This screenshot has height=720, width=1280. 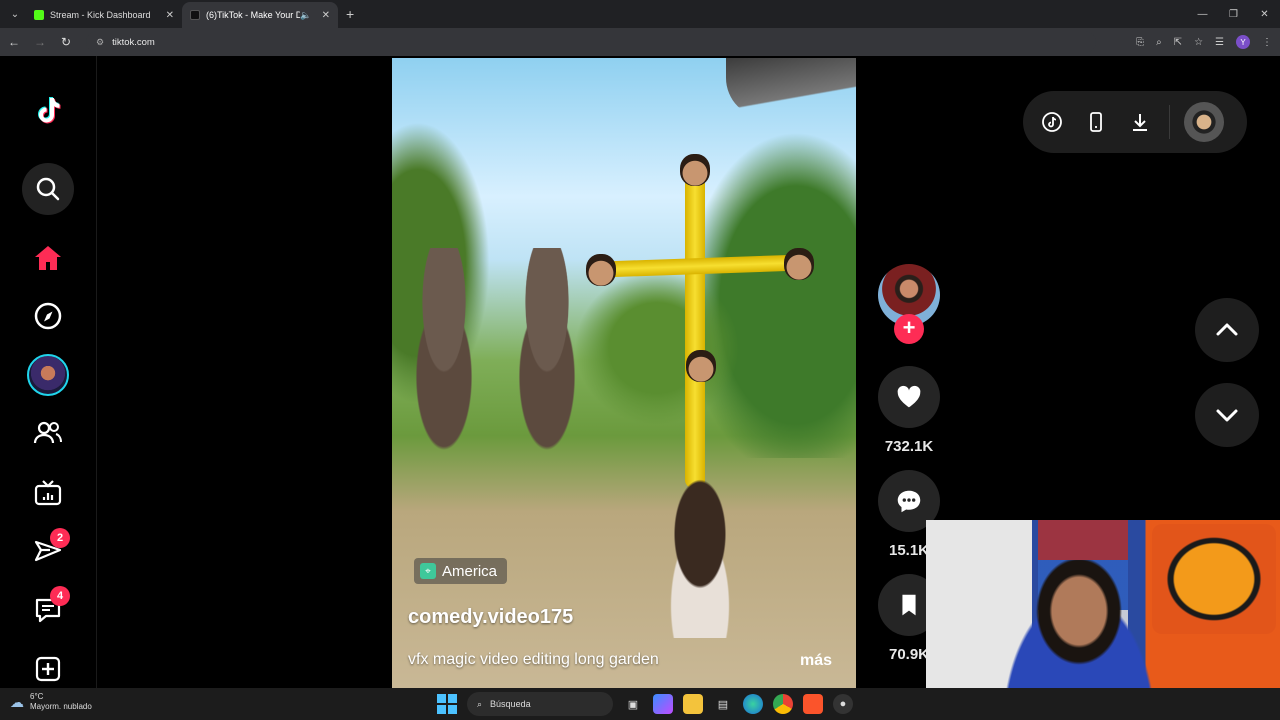 I want to click on chevron-down-icon, so click(x=1227, y=415).